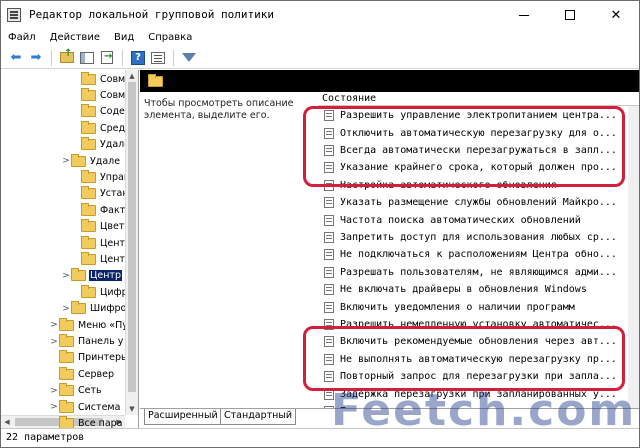  What do you see at coordinates (63, 292) in the screenshot?
I see `tree-item: Цифро` at bounding box center [63, 292].